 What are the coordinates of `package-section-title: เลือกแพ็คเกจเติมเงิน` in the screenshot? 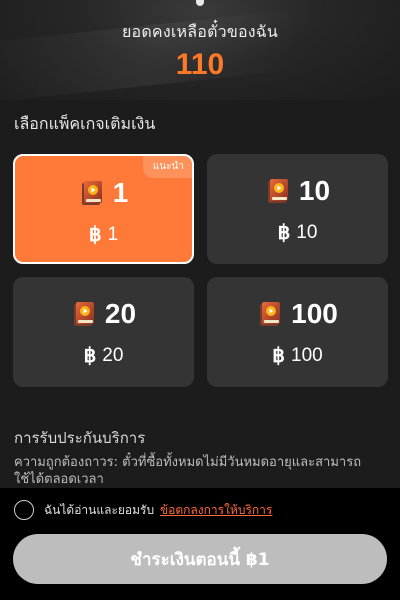 It's located at (85, 123).